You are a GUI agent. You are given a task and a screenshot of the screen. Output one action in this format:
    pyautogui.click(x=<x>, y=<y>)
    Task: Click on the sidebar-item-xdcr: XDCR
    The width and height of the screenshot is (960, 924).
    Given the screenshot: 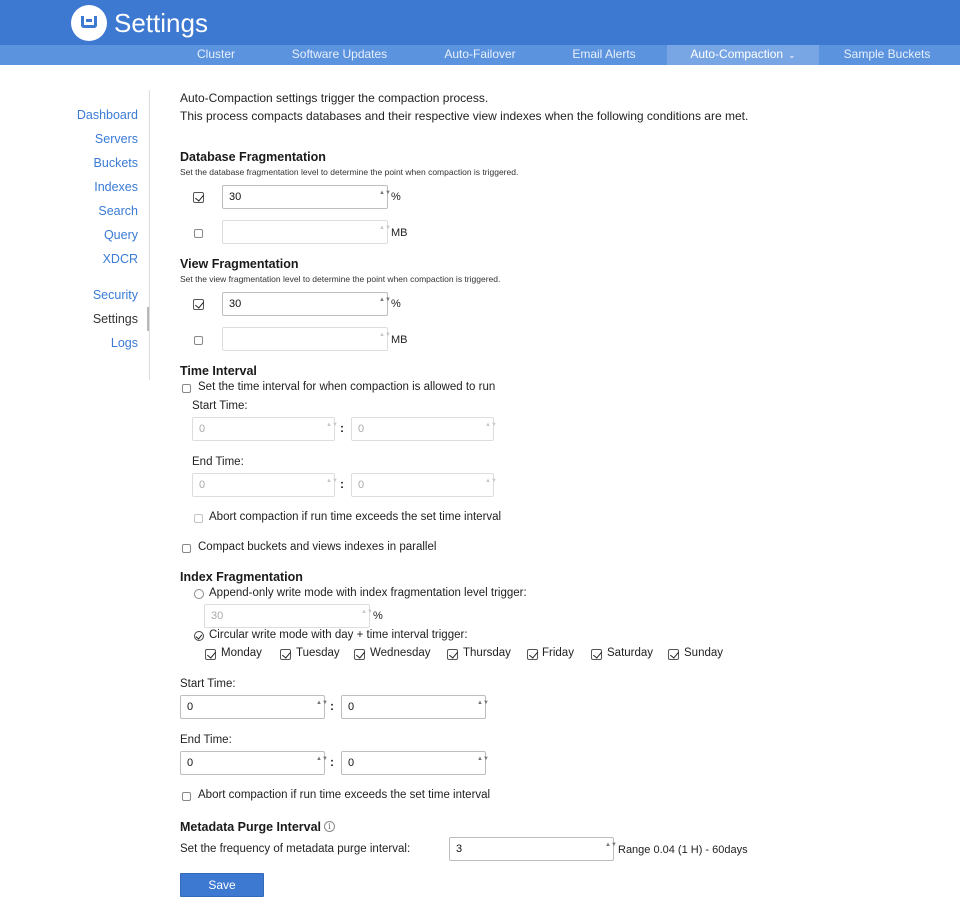 What is the action you would take?
    pyautogui.click(x=120, y=259)
    